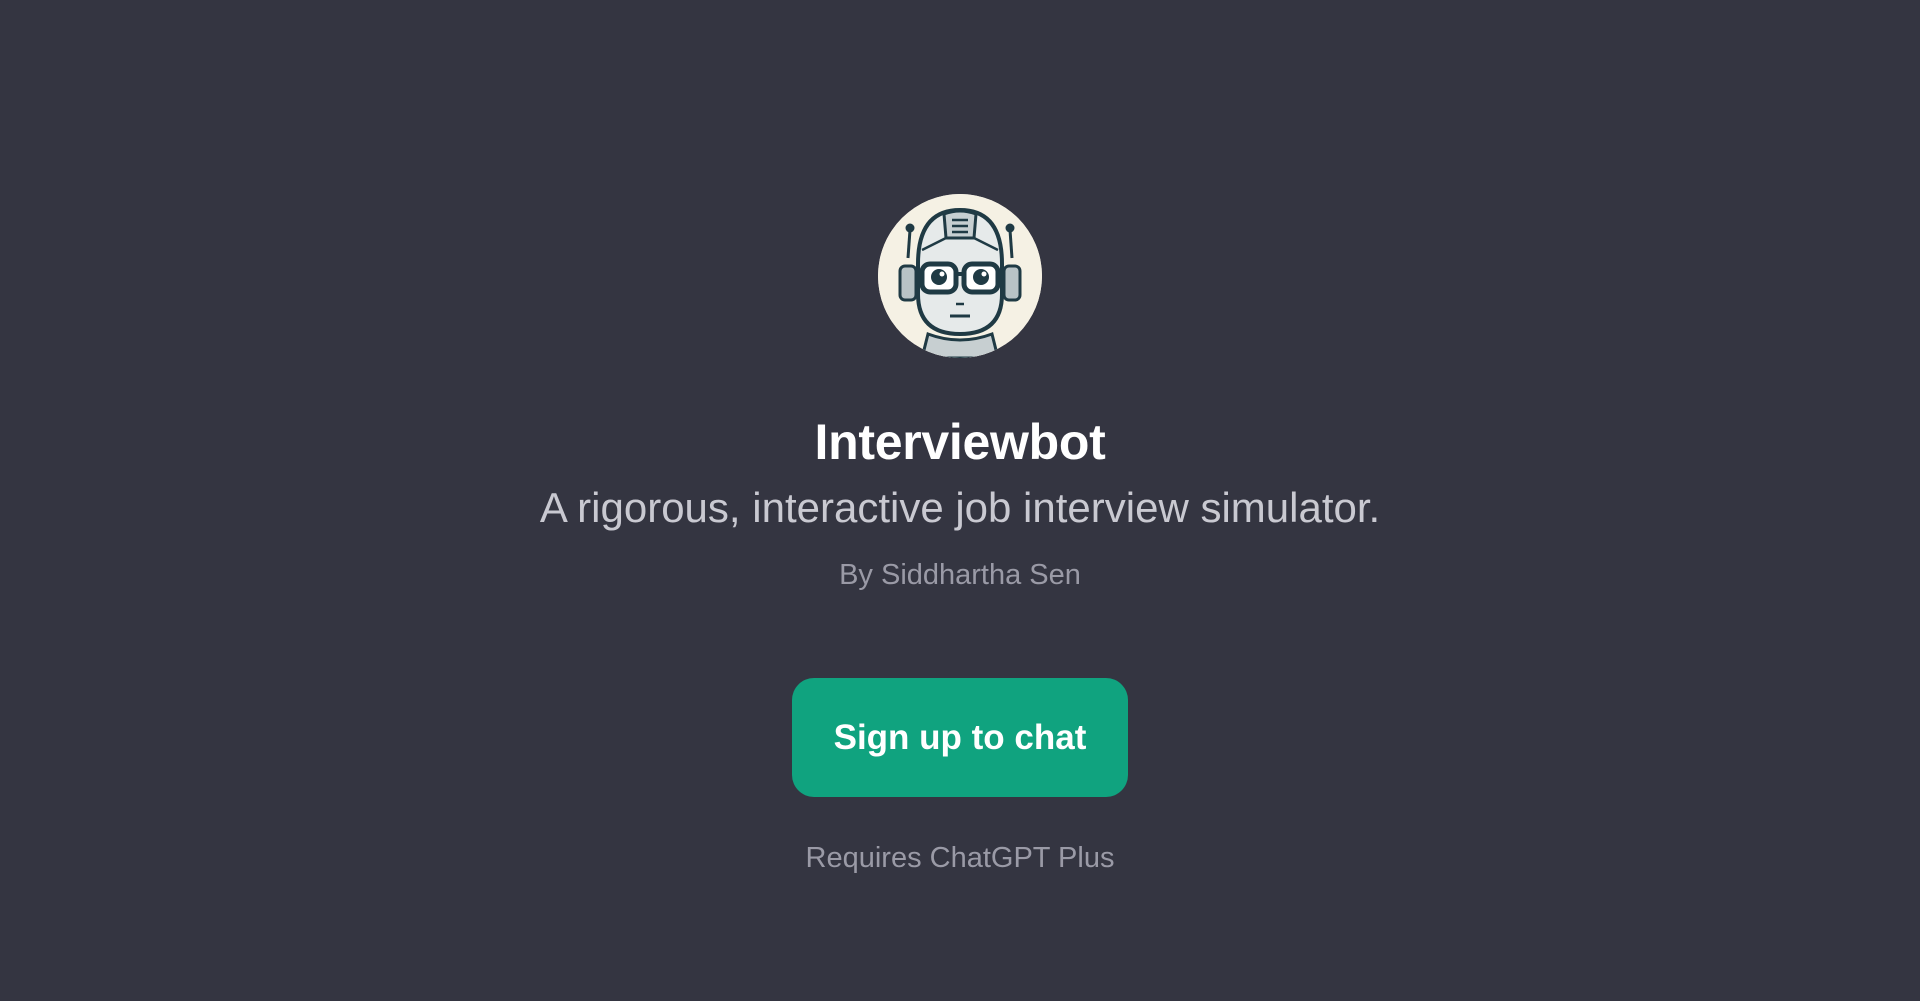 This screenshot has width=1920, height=1001. I want to click on plan-requirement-note: Requires ChatGPT Plus, so click(960, 858).